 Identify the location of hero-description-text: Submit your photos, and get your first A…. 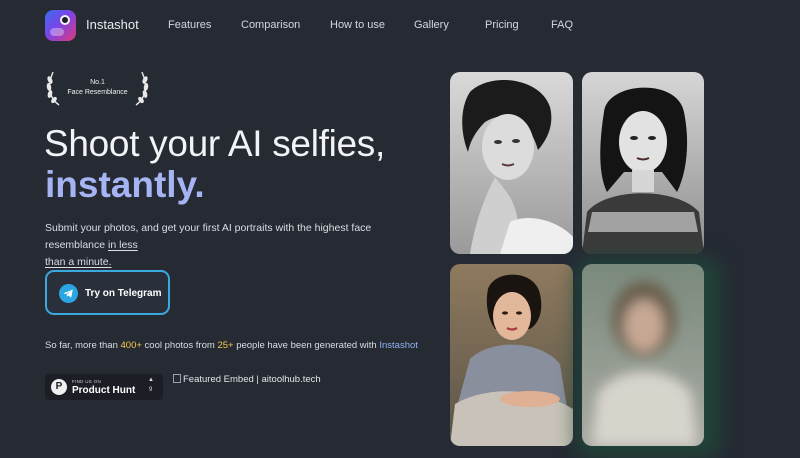
(208, 236).